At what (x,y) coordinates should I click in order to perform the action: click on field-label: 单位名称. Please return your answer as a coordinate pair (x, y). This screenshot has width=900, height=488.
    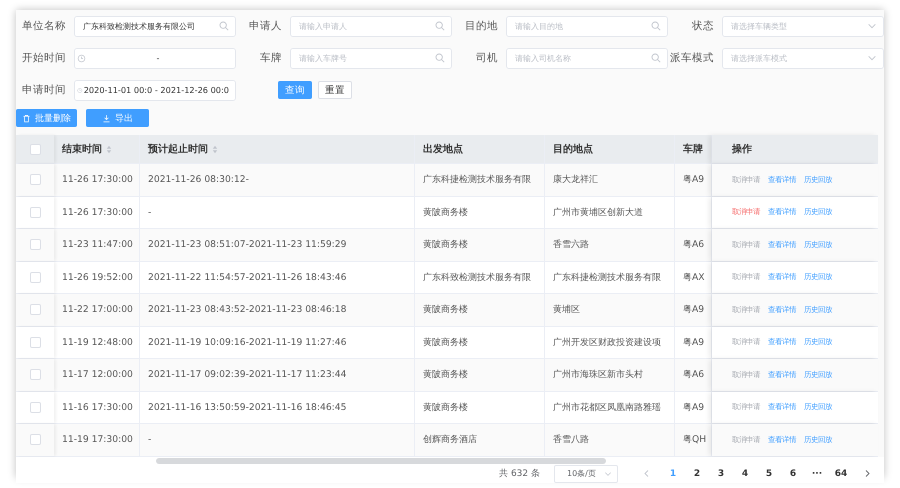
    Looking at the image, I should click on (44, 26).